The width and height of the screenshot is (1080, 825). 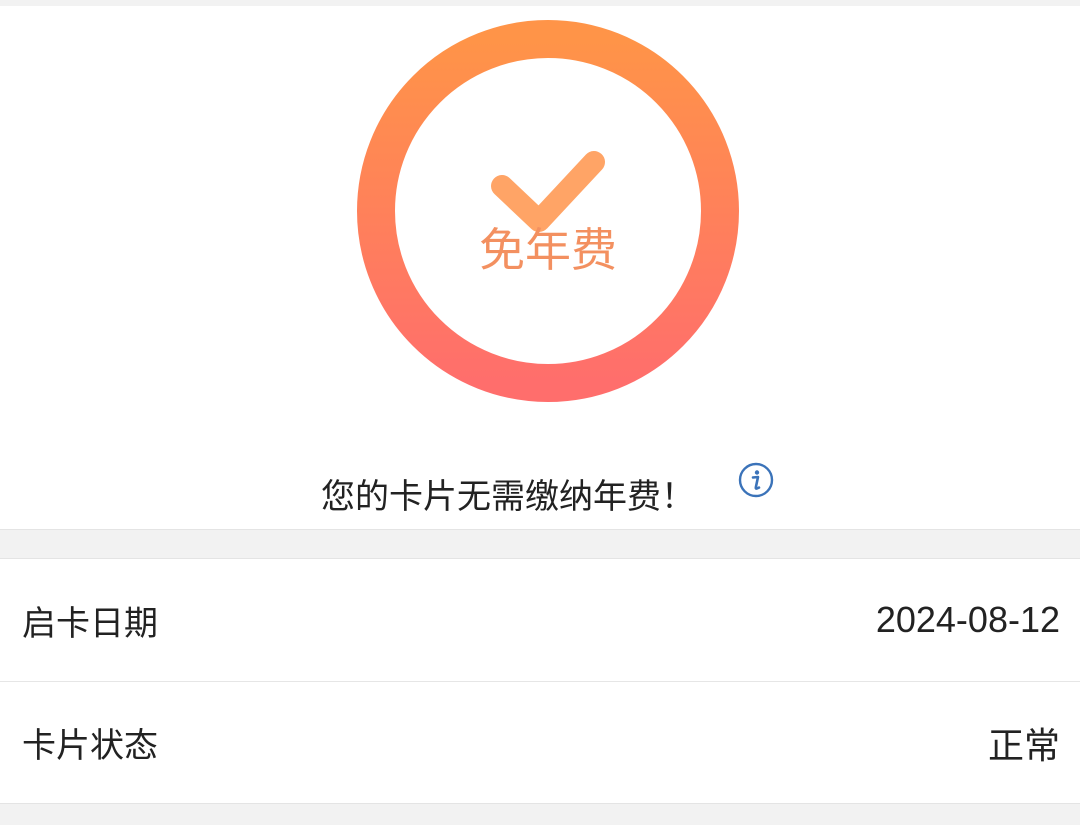 I want to click on status-message: 您的卡片无需缴纳年费！, so click(x=508, y=497).